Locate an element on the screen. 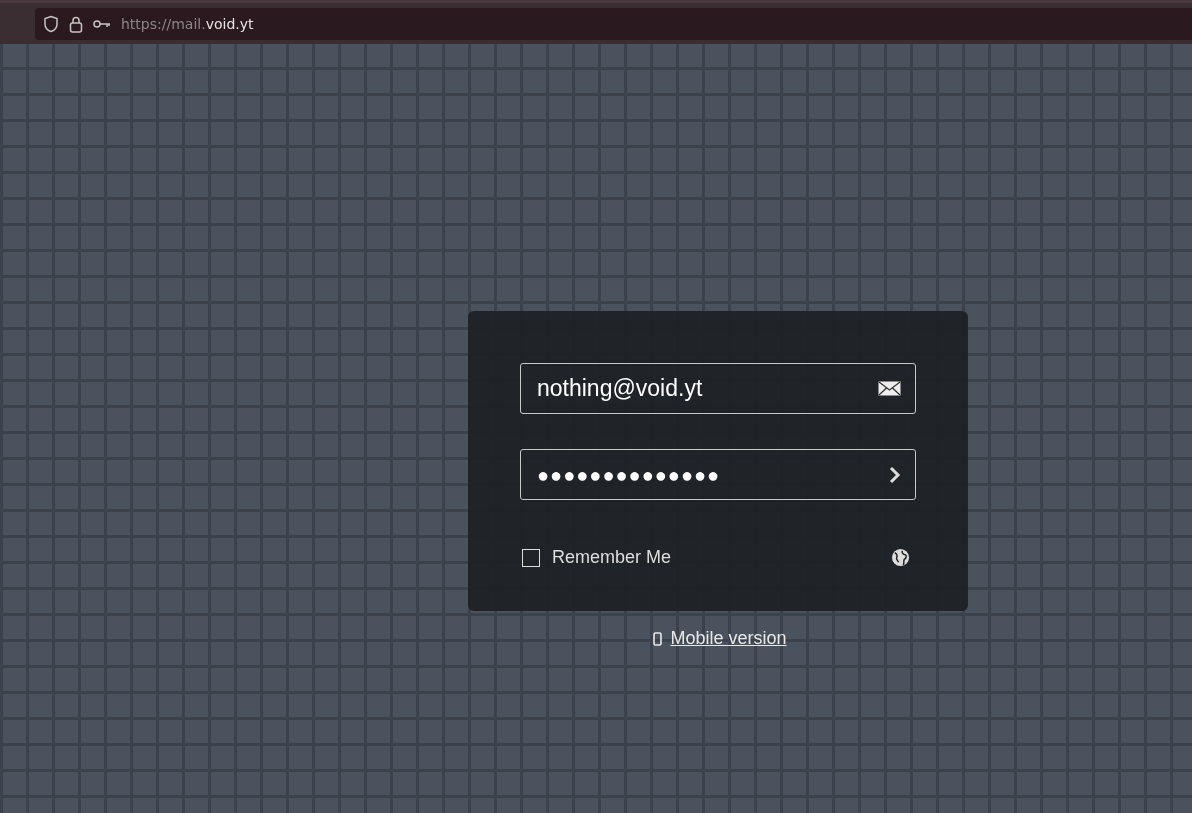  remember-me-label: Remember Me is located at coordinates (612, 557).